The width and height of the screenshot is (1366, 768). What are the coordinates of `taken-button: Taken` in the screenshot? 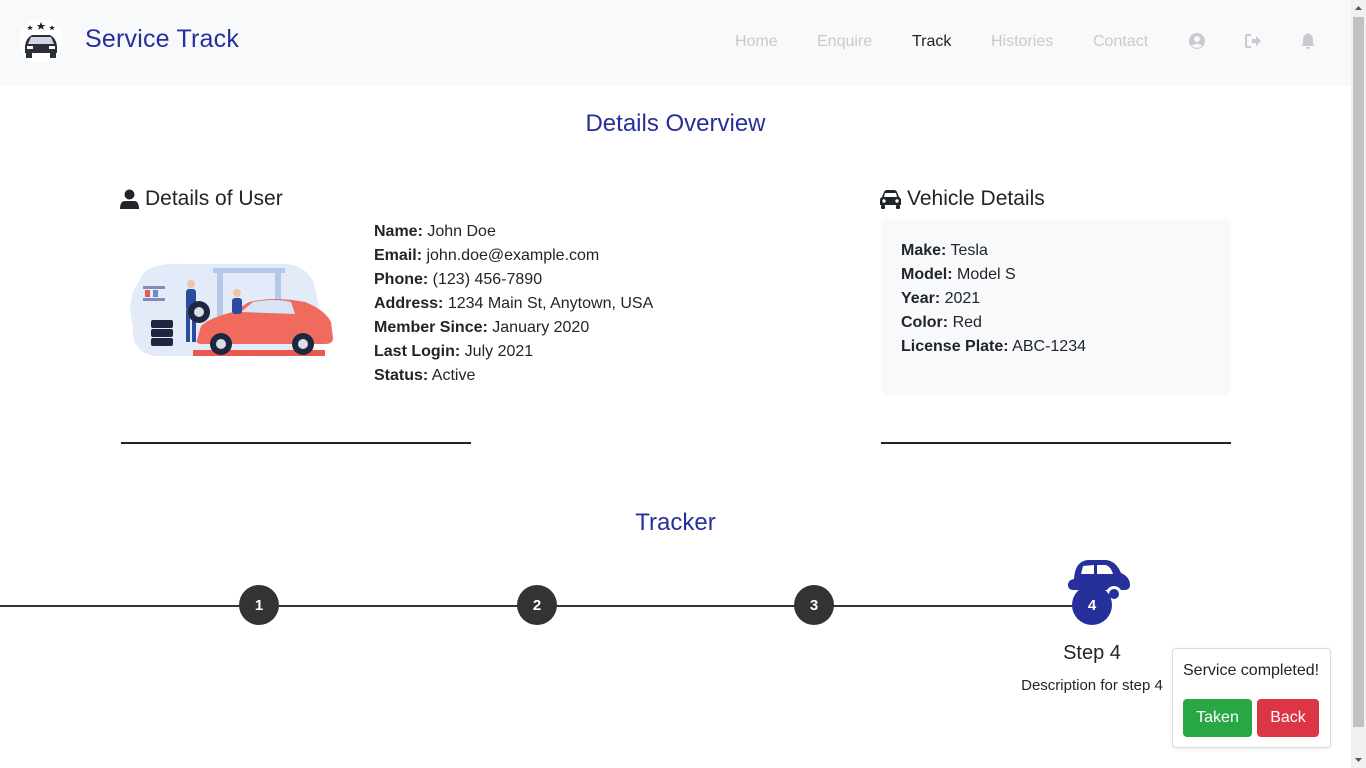 It's located at (1217, 718).